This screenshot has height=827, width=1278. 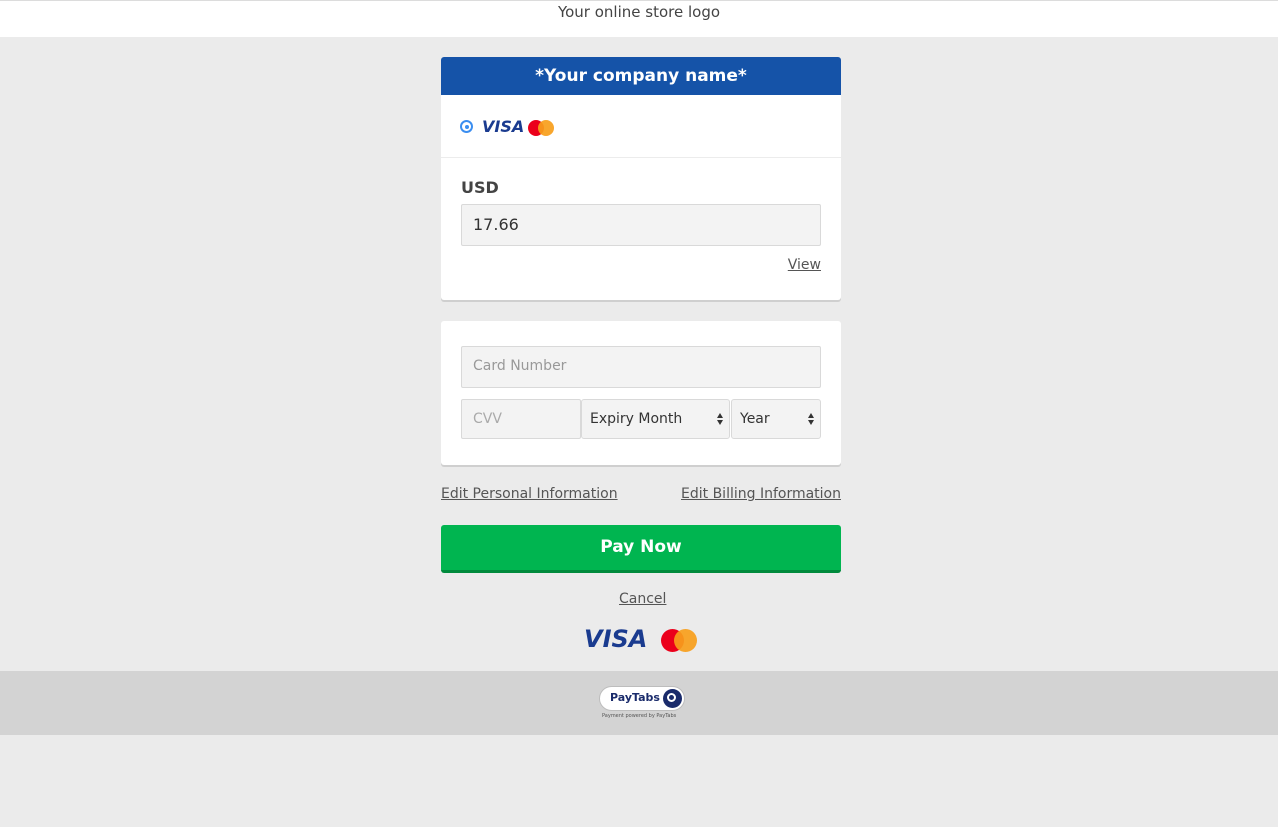 I want to click on paytabs-check-icon, so click(x=672, y=698).